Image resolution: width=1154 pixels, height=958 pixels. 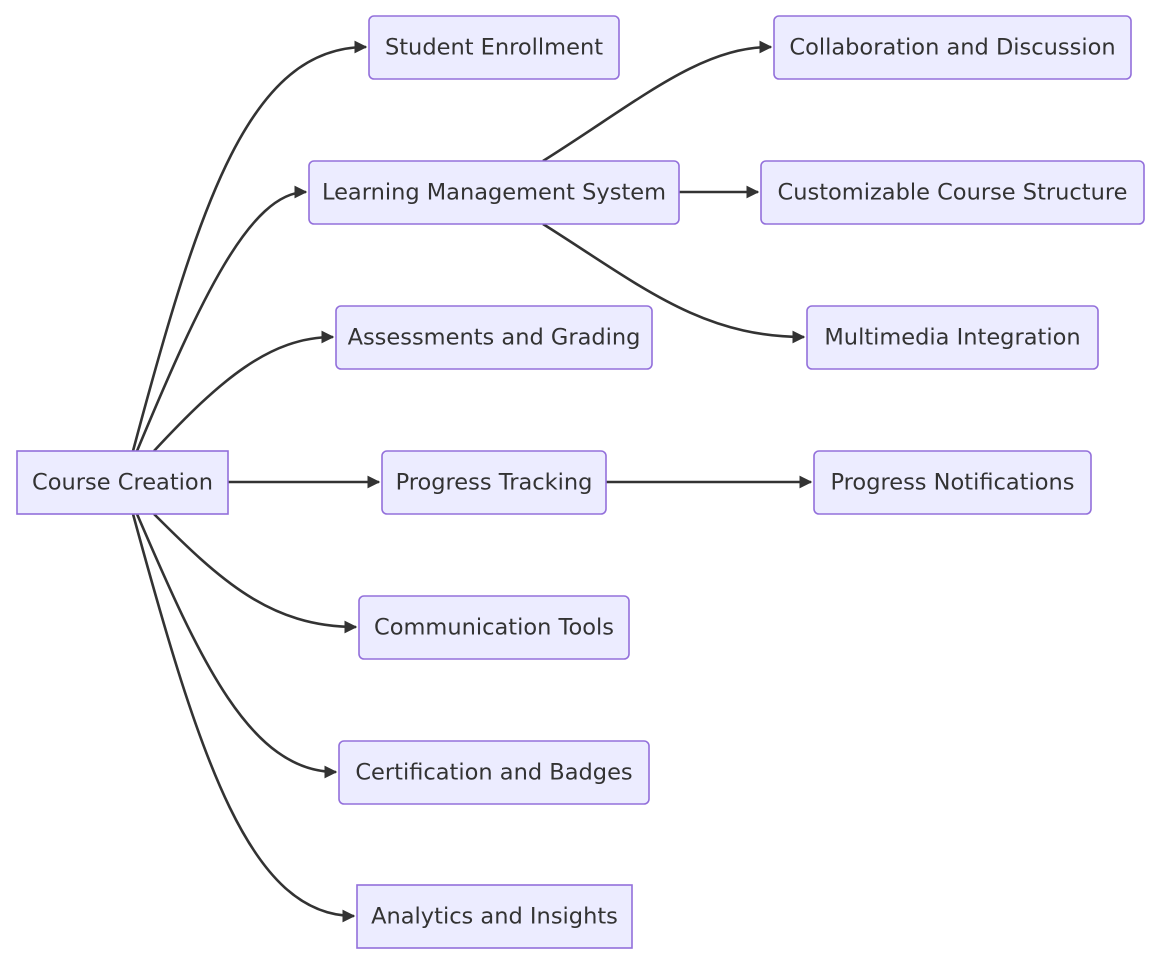 I want to click on node-assessments: Assessments and Grading, so click(x=494, y=337).